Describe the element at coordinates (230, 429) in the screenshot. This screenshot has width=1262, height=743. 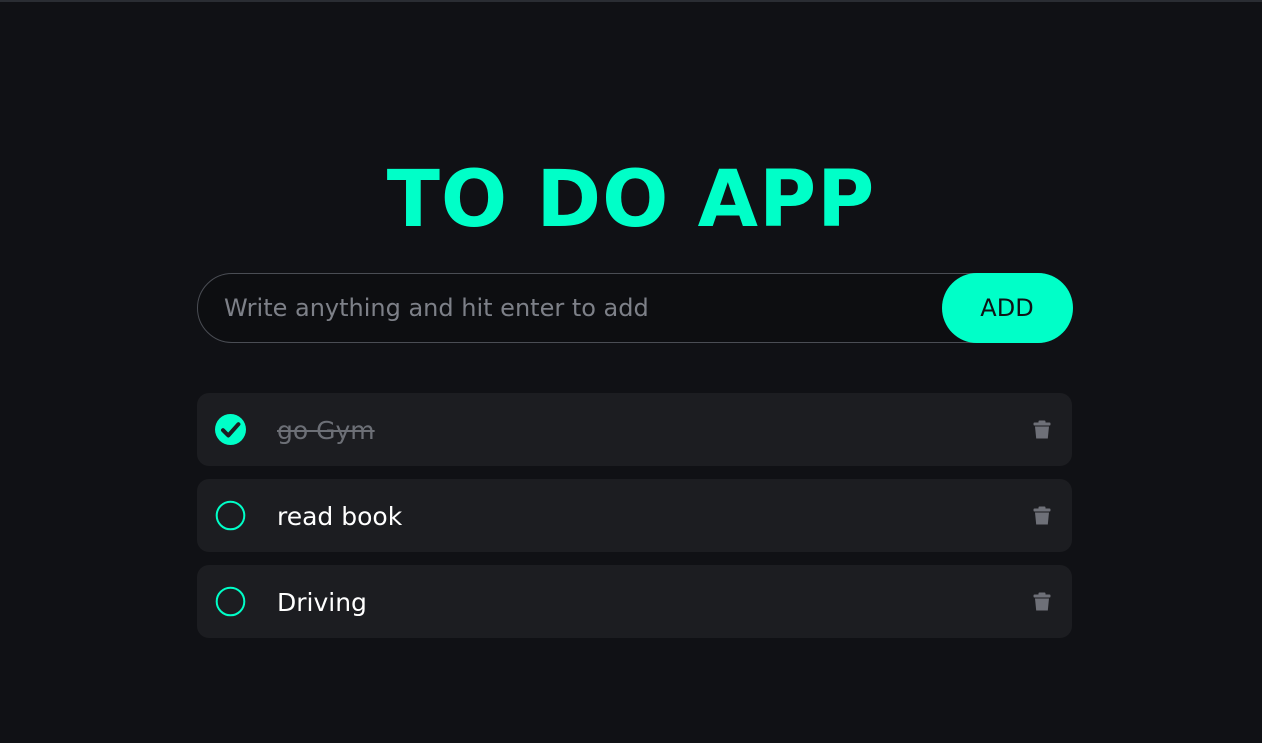
I see `check-circle-filled-icon` at that location.